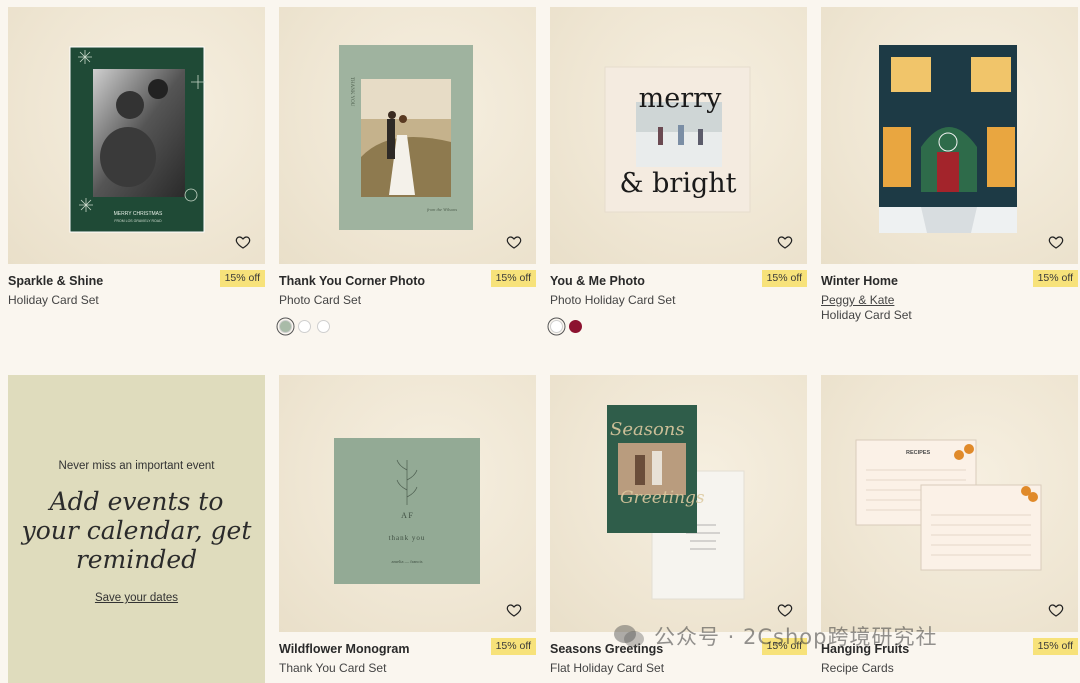 This screenshot has height=683, width=1080. What do you see at coordinates (285, 326) in the screenshot?
I see `swatch-sage` at bounding box center [285, 326].